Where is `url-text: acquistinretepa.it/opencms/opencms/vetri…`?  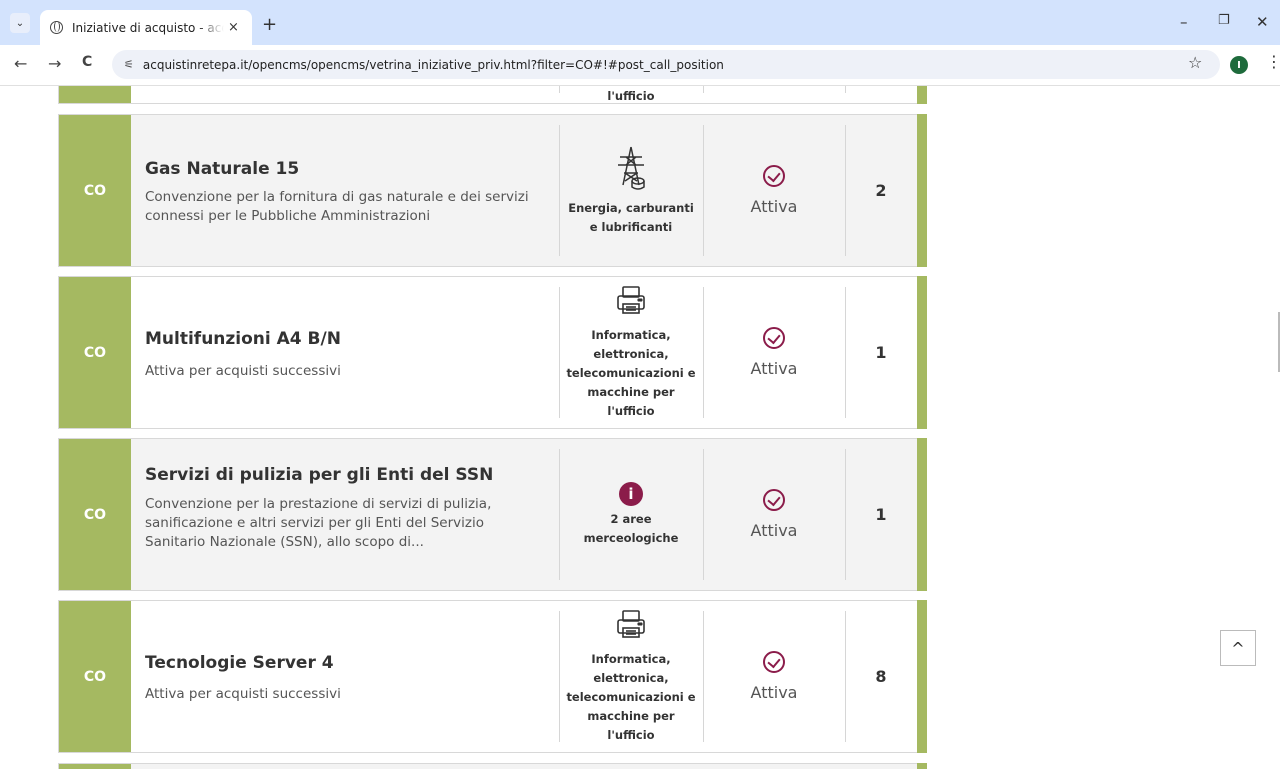 url-text: acquistinretepa.it/opencms/opencms/vetri… is located at coordinates (433, 65).